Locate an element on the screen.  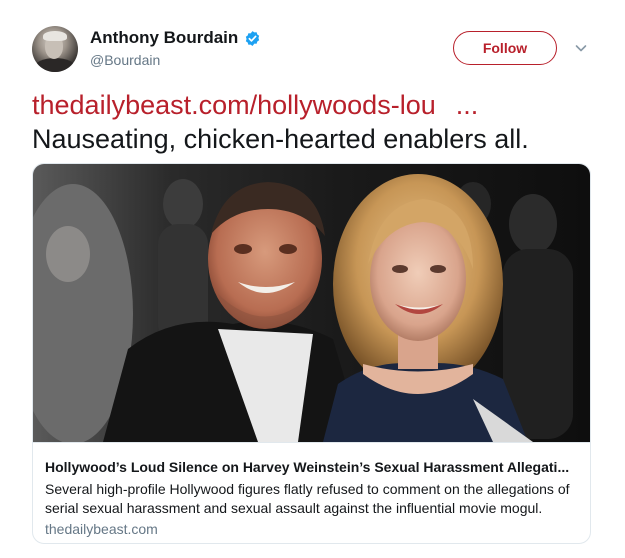
tweet-link-text: thedailybeast.com/hollywoods-lou is located at coordinates (234, 105).